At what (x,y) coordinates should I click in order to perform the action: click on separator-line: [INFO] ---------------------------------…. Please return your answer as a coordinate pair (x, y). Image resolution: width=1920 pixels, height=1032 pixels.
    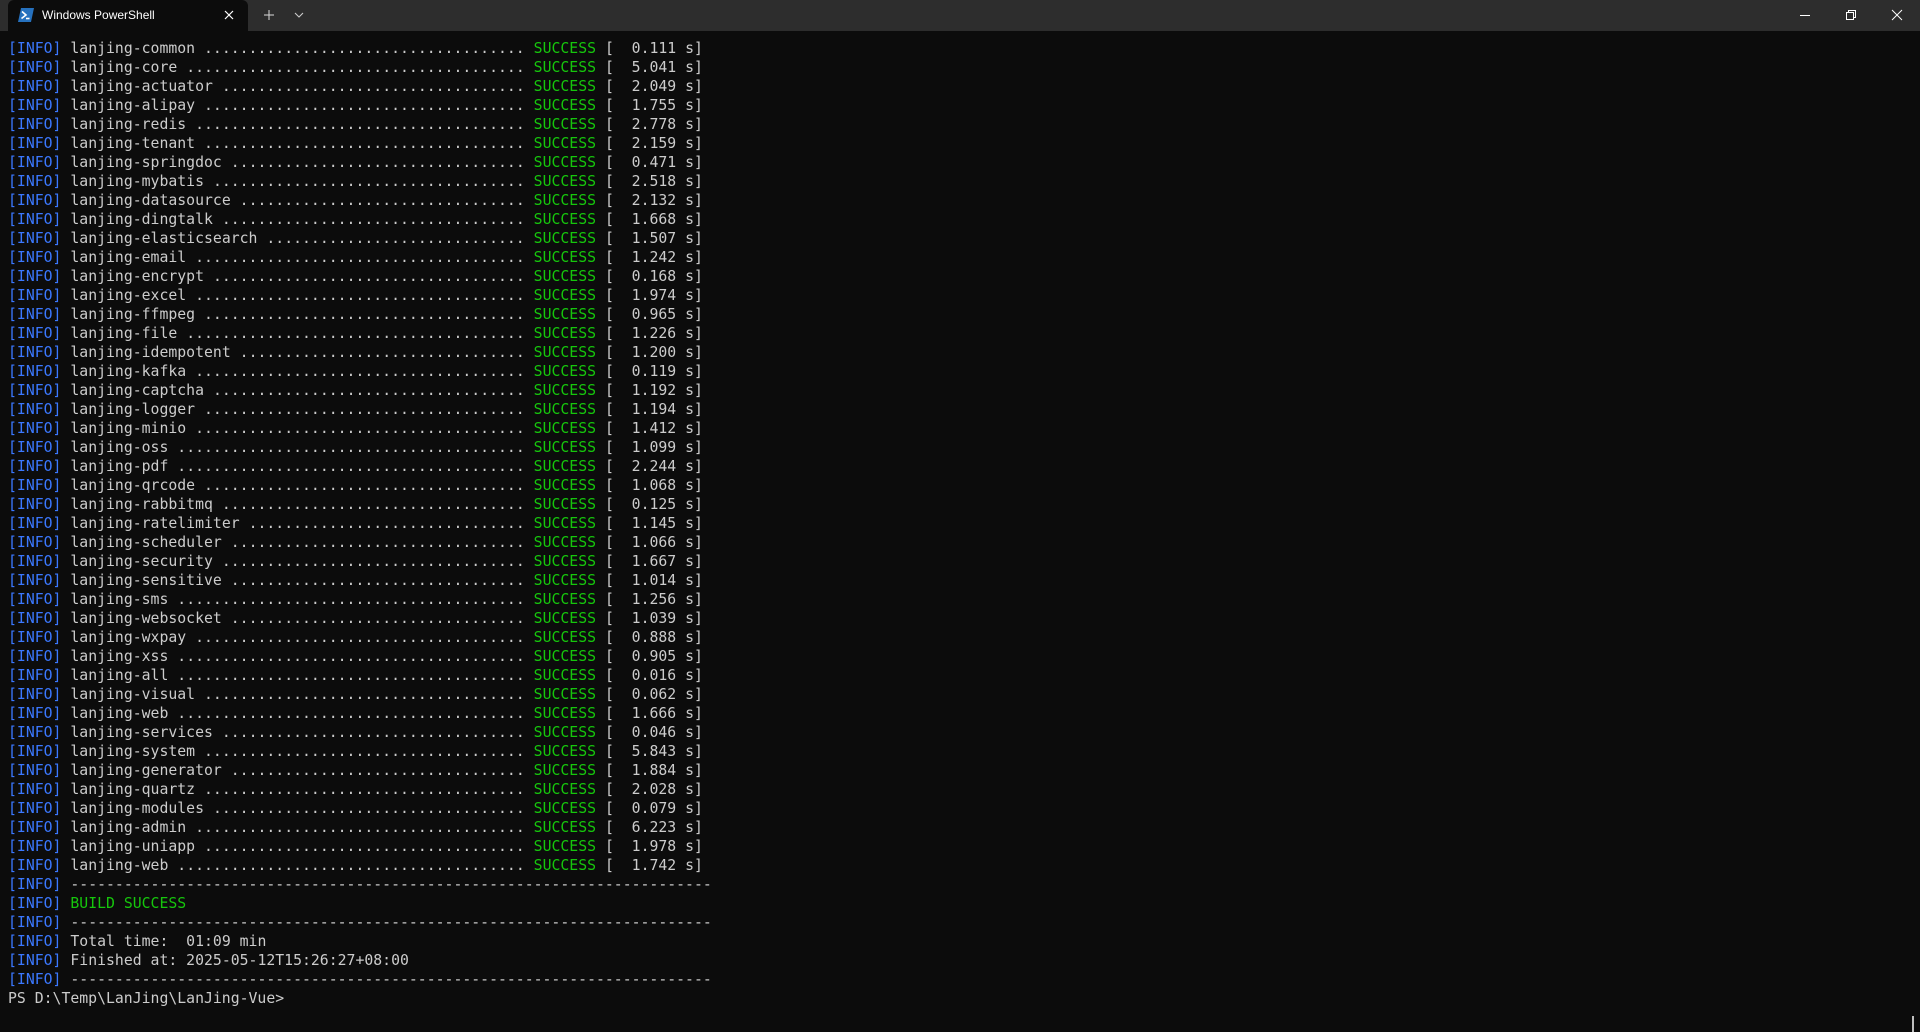
    Looking at the image, I should click on (360, 979).